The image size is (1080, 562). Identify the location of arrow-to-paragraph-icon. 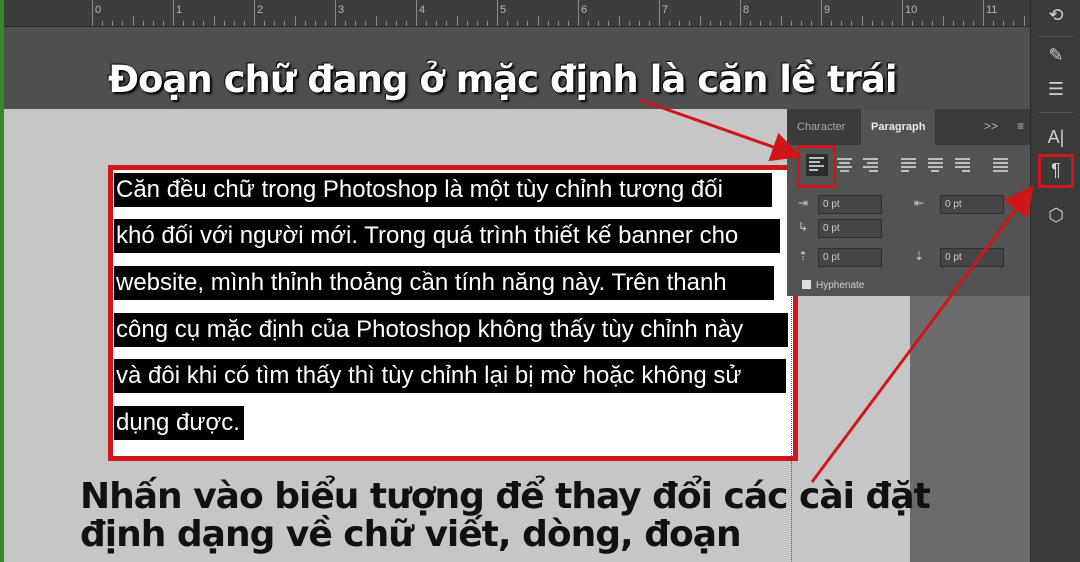
(922, 334).